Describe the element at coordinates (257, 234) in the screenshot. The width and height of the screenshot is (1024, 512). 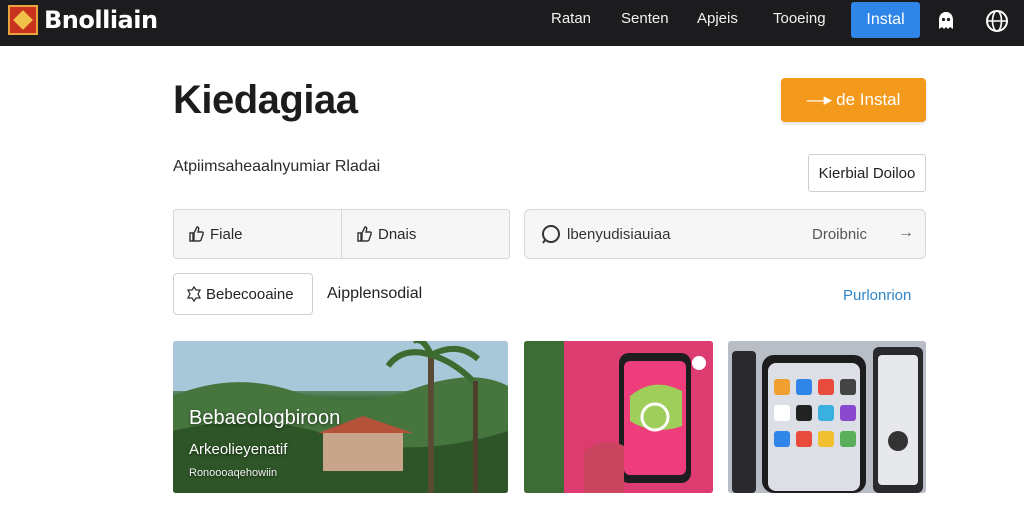
I see `segment-1: Fiale` at that location.